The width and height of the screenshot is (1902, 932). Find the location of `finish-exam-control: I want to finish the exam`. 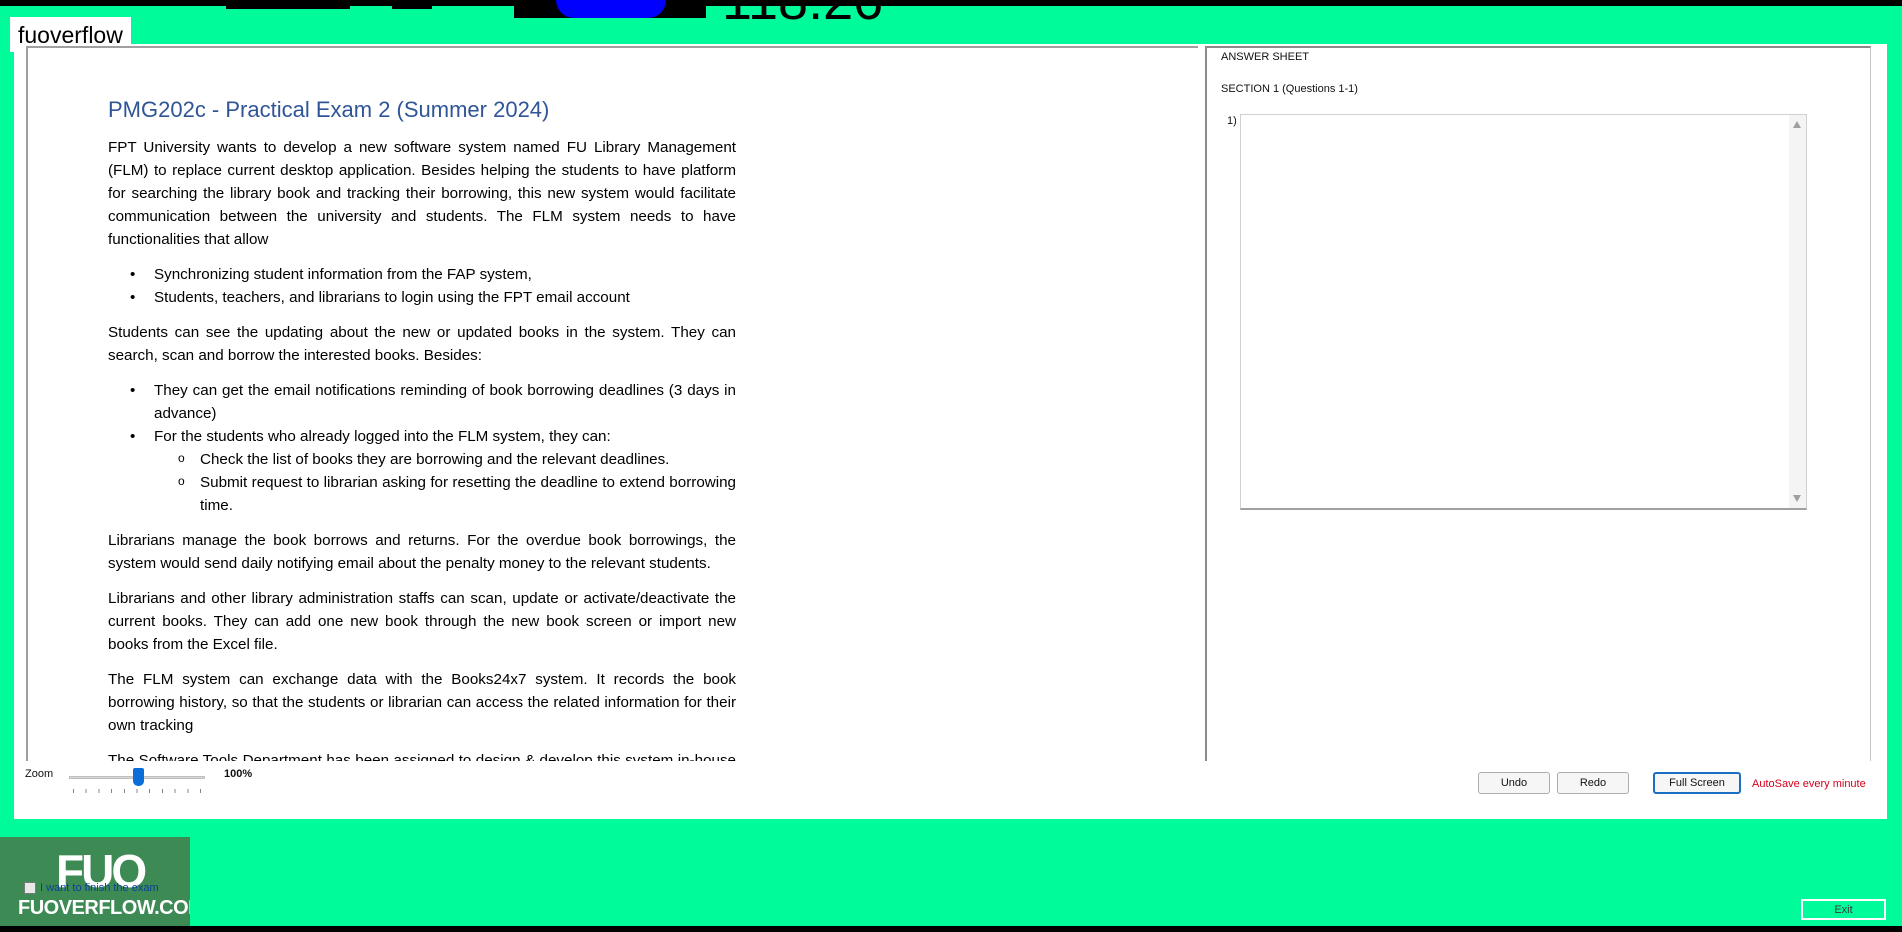

finish-exam-control: I want to finish the exam is located at coordinates (91, 888).